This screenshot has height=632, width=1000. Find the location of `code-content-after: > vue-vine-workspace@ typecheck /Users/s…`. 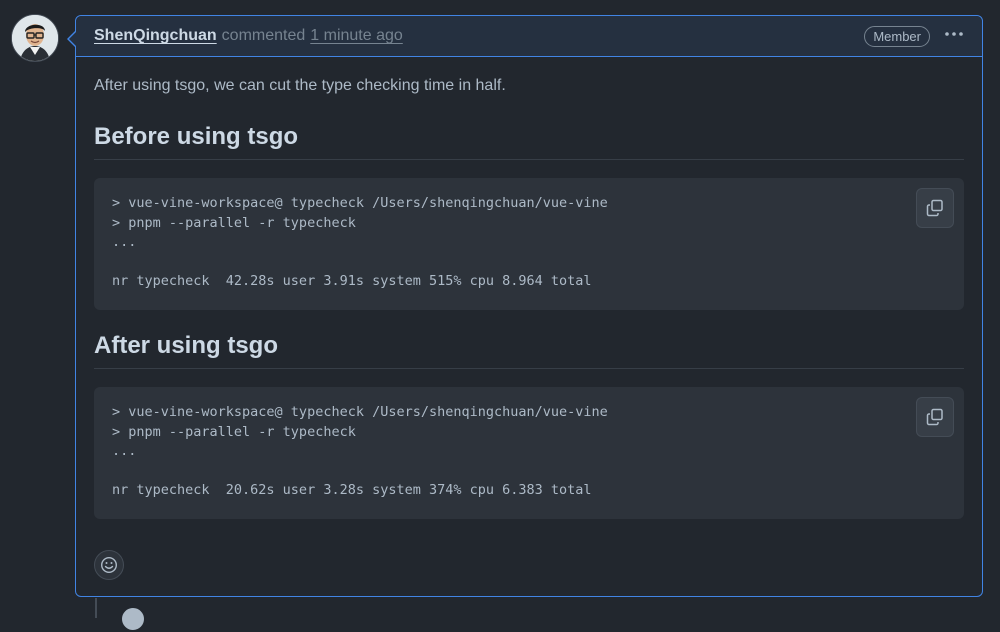

code-content-after: > vue-vine-workspace@ typecheck /Users/s… is located at coordinates (529, 452).